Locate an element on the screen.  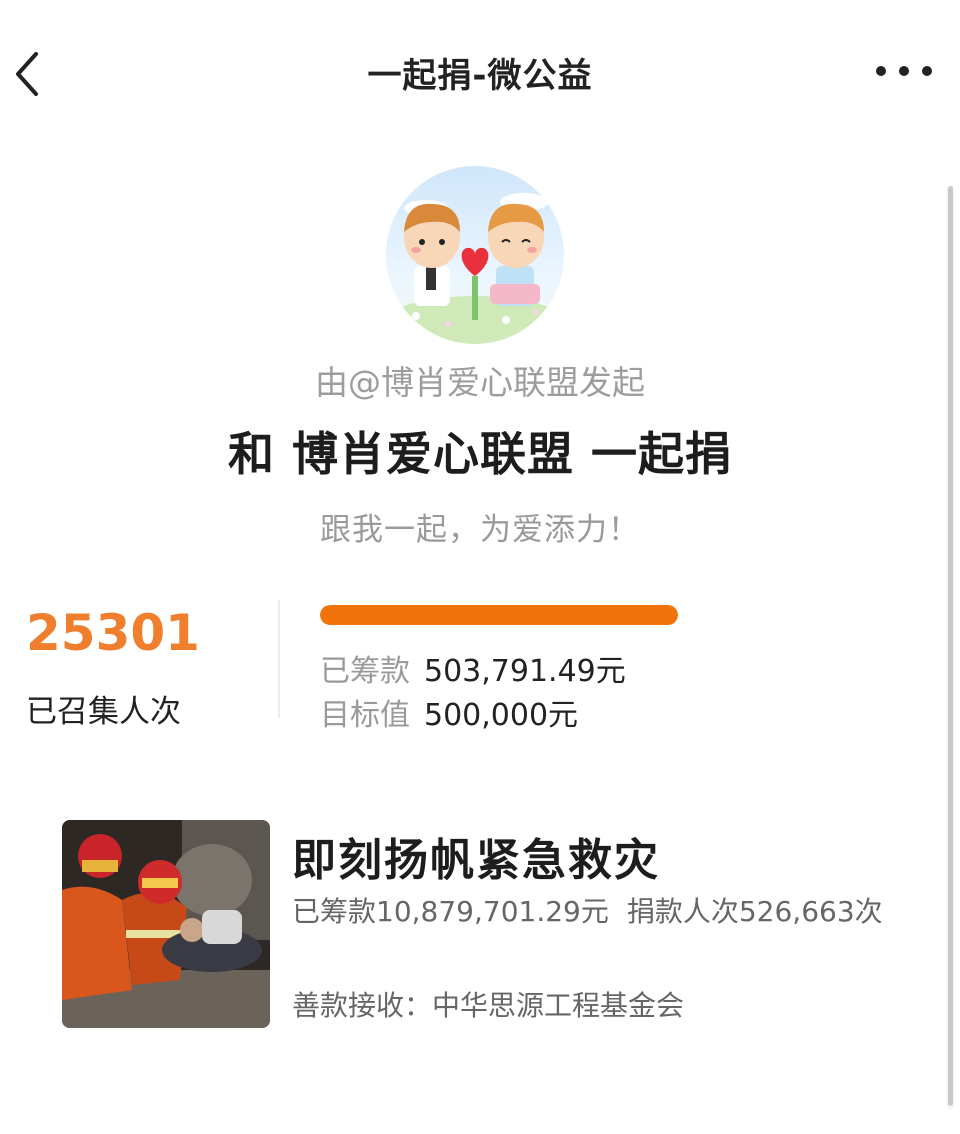
navigation-bar: 一起捐-微公益 is located at coordinates (480, 65).